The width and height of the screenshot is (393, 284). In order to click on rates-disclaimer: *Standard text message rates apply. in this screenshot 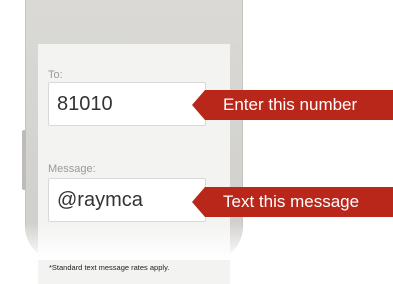, I will do `click(109, 267)`.